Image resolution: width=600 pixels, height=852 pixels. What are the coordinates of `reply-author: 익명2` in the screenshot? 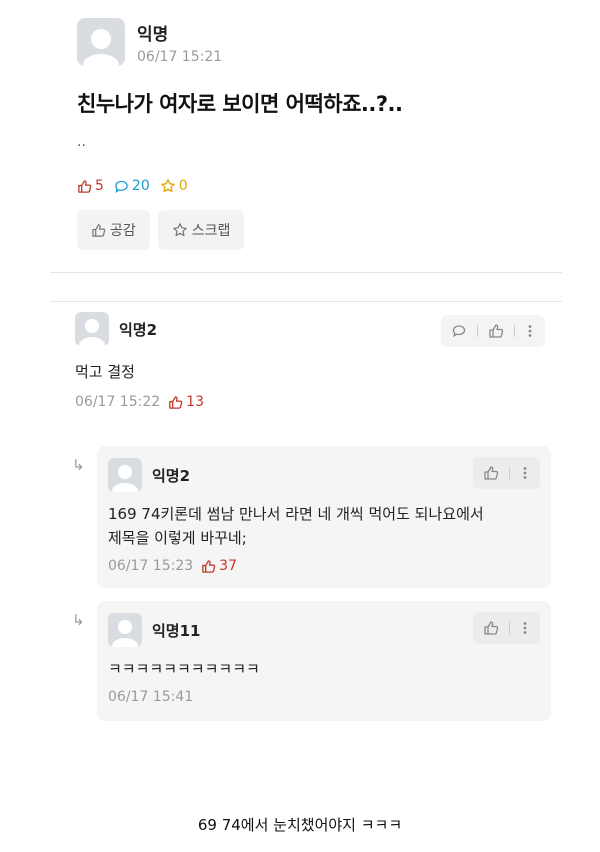 It's located at (171, 475).